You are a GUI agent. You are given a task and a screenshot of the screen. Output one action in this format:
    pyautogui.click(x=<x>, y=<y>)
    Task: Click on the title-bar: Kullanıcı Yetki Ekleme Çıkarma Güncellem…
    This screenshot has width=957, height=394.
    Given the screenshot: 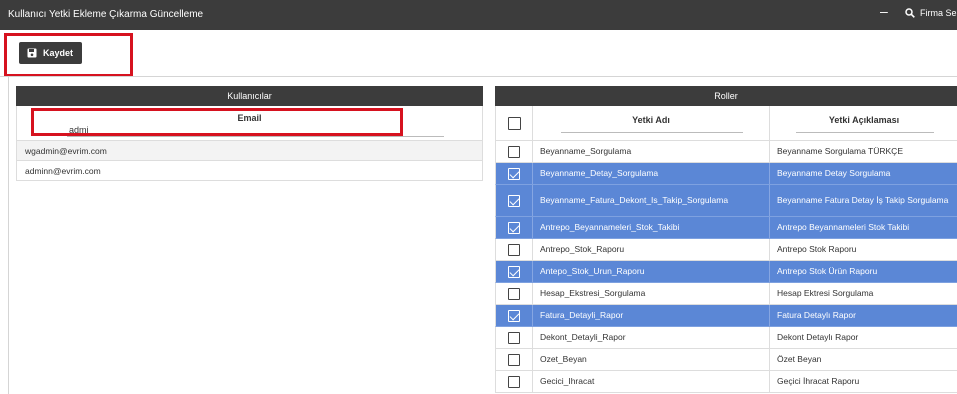 What is the action you would take?
    pyautogui.click(x=478, y=15)
    